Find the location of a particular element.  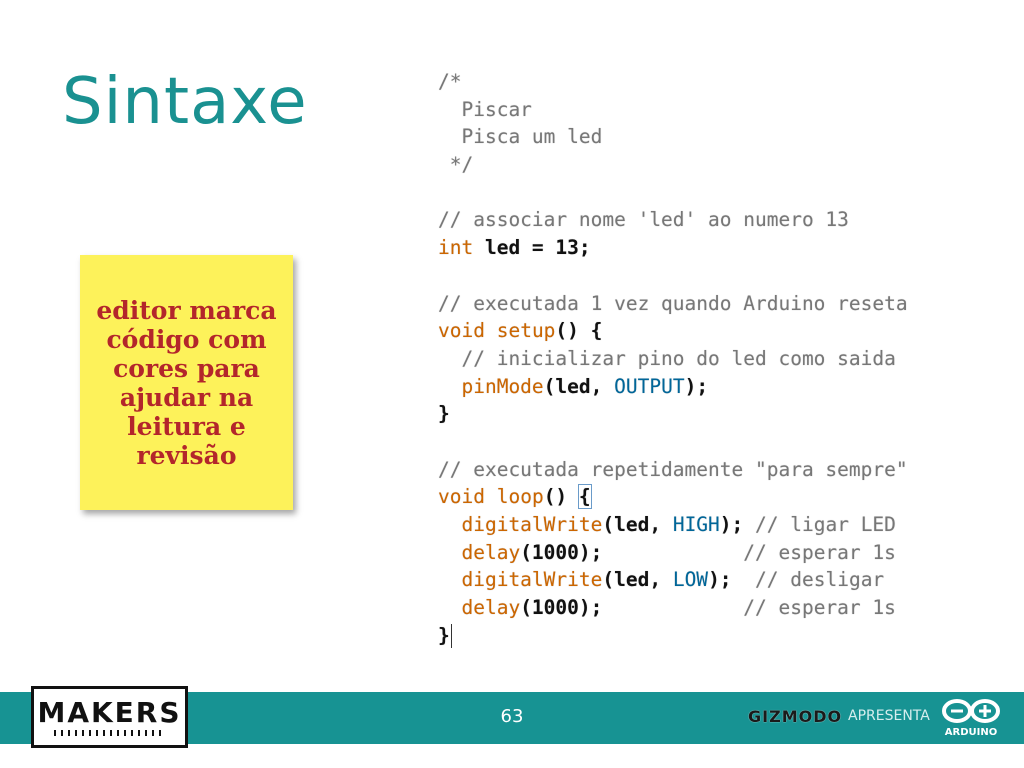

code-token: Pisca um led is located at coordinates (520, 137).